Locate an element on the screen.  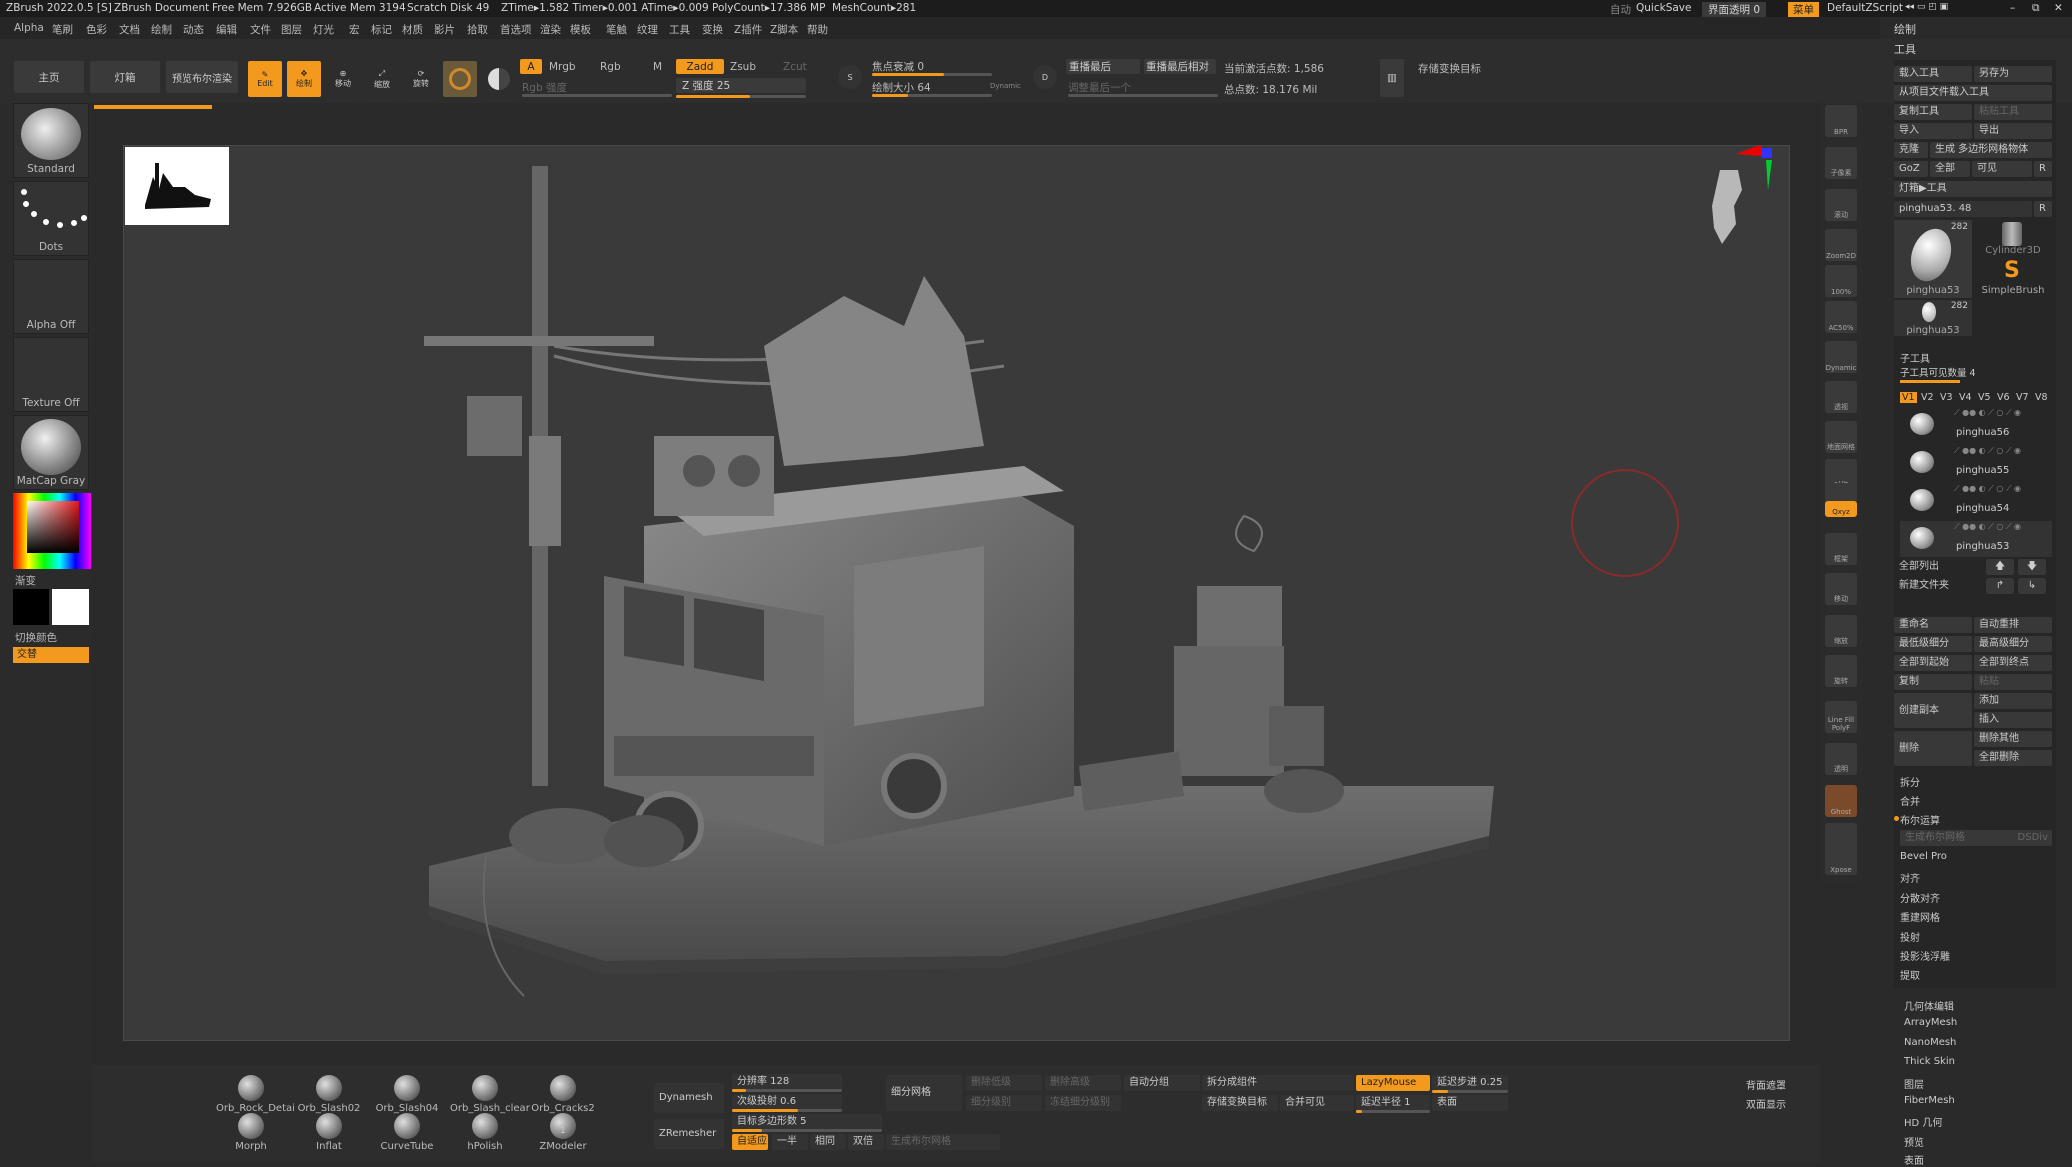
delete-all-button: 全部删除 is located at coordinates (2013, 758).